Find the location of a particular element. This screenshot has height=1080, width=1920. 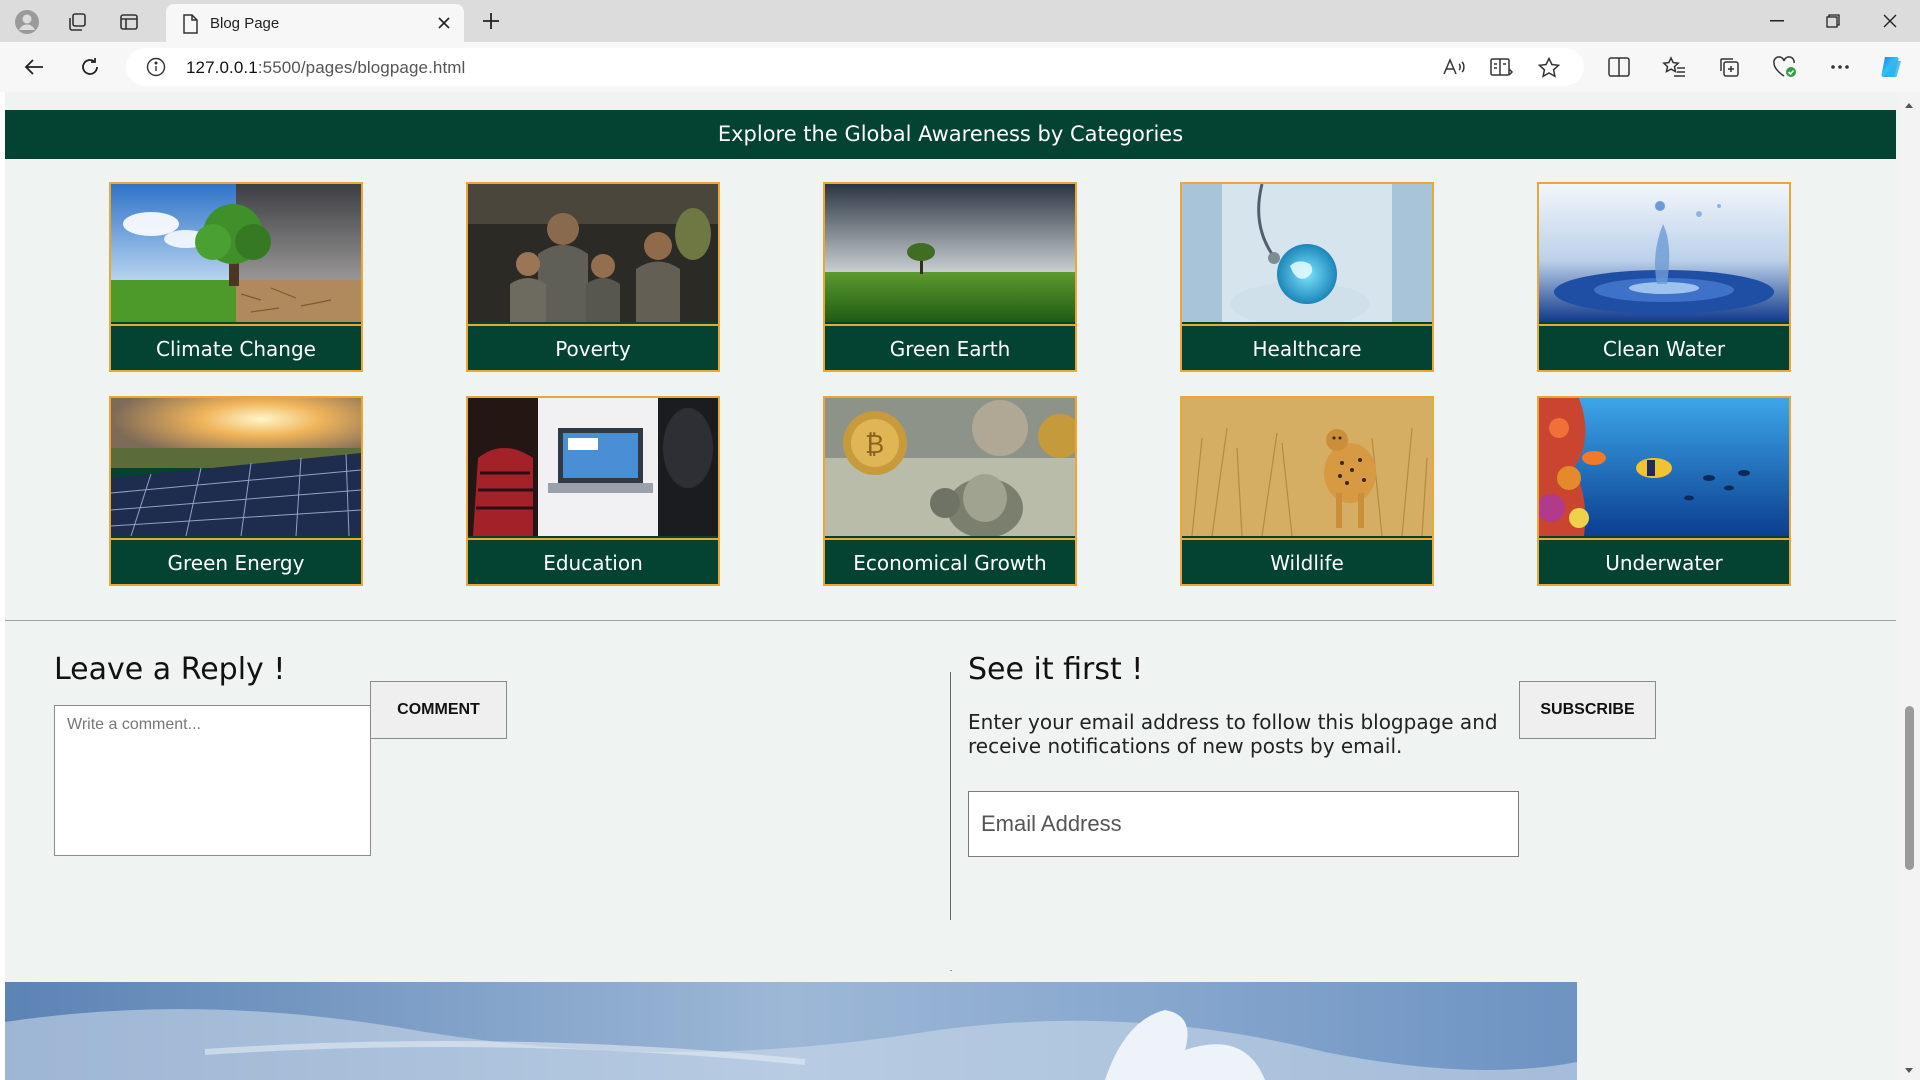

new-tab-button is located at coordinates (491, 21).